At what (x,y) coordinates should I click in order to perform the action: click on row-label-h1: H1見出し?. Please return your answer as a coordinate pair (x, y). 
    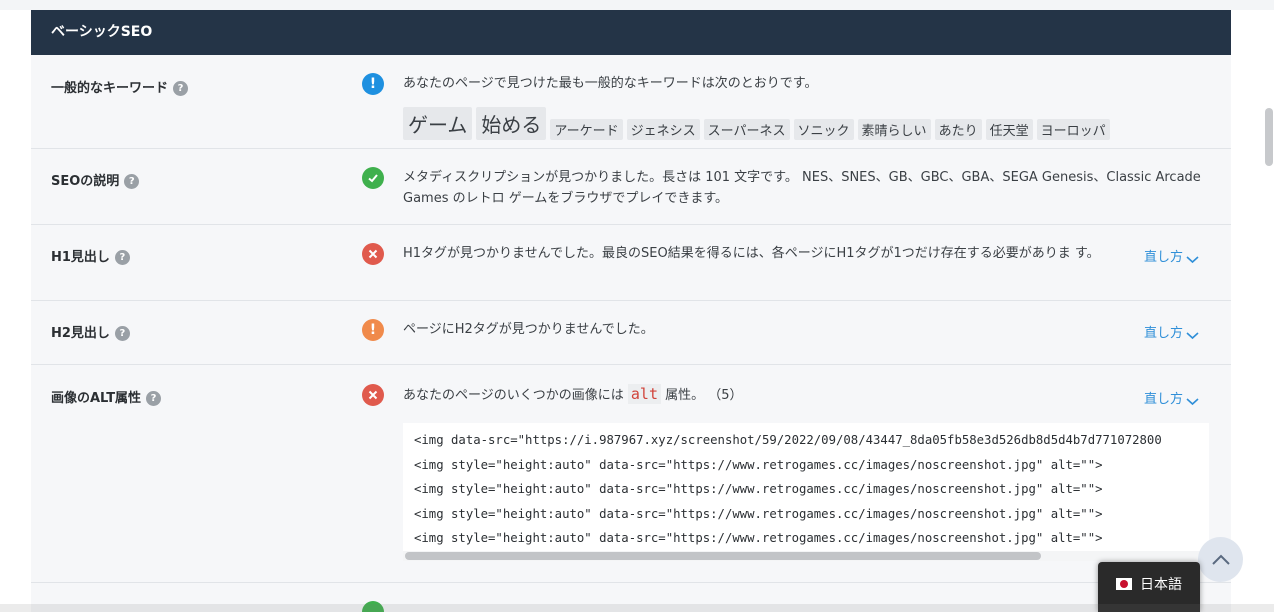
    Looking at the image, I should click on (90, 255).